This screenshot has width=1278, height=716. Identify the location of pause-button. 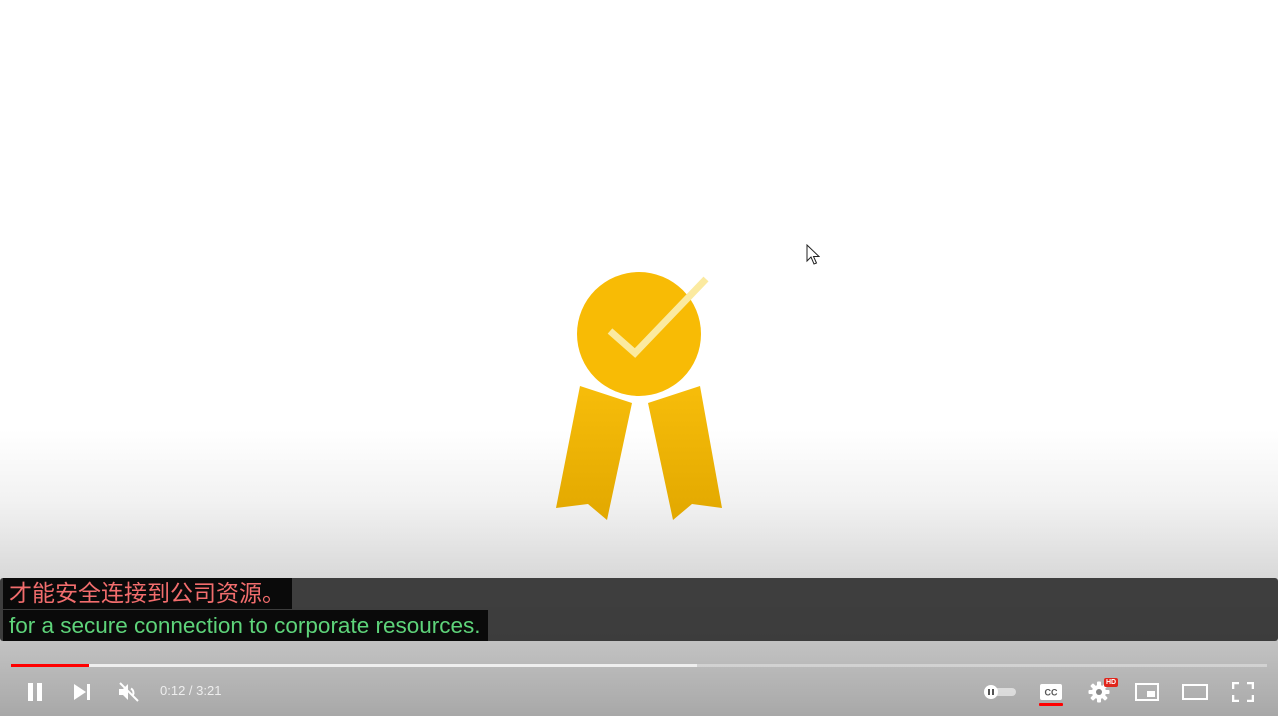
(35, 692).